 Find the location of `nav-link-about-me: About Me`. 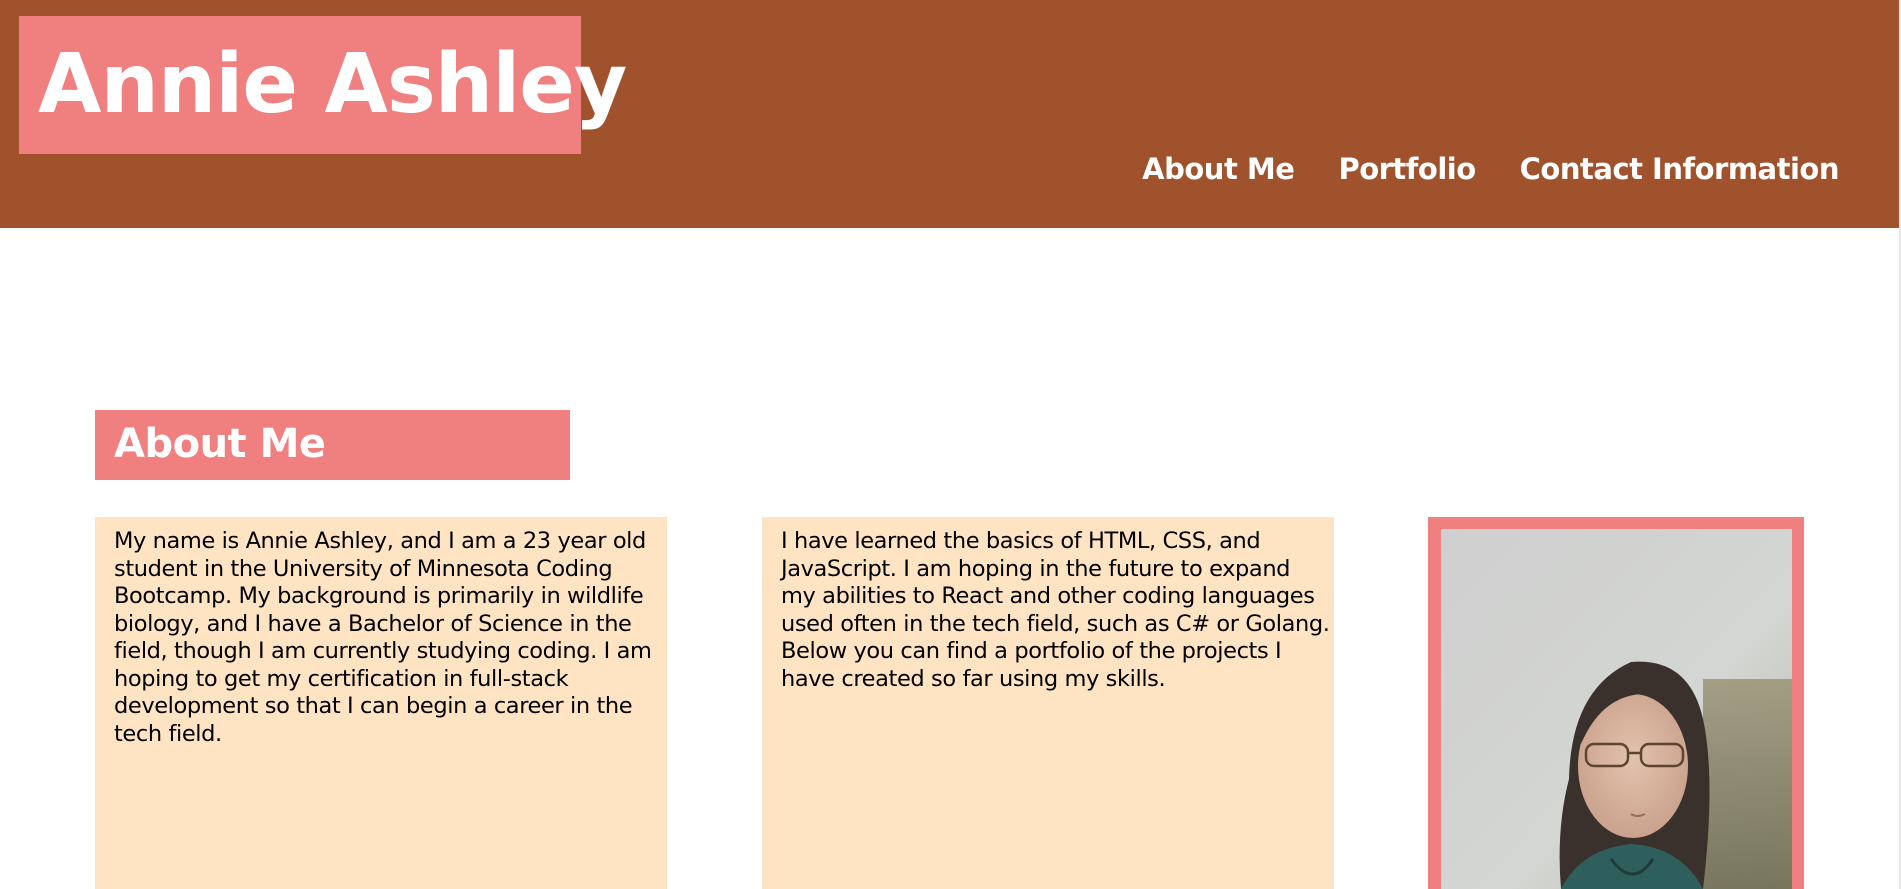

nav-link-about-me: About Me is located at coordinates (1218, 169).